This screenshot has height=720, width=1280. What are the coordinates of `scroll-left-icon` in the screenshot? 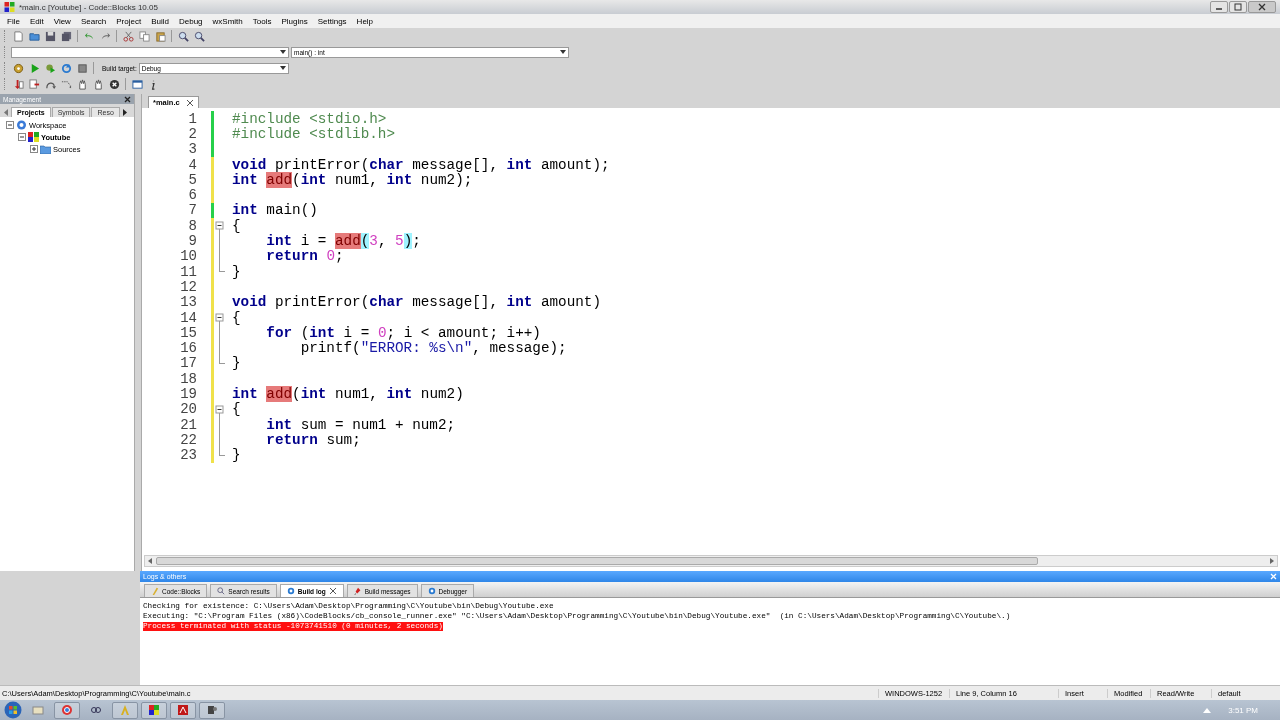 It's located at (150, 561).